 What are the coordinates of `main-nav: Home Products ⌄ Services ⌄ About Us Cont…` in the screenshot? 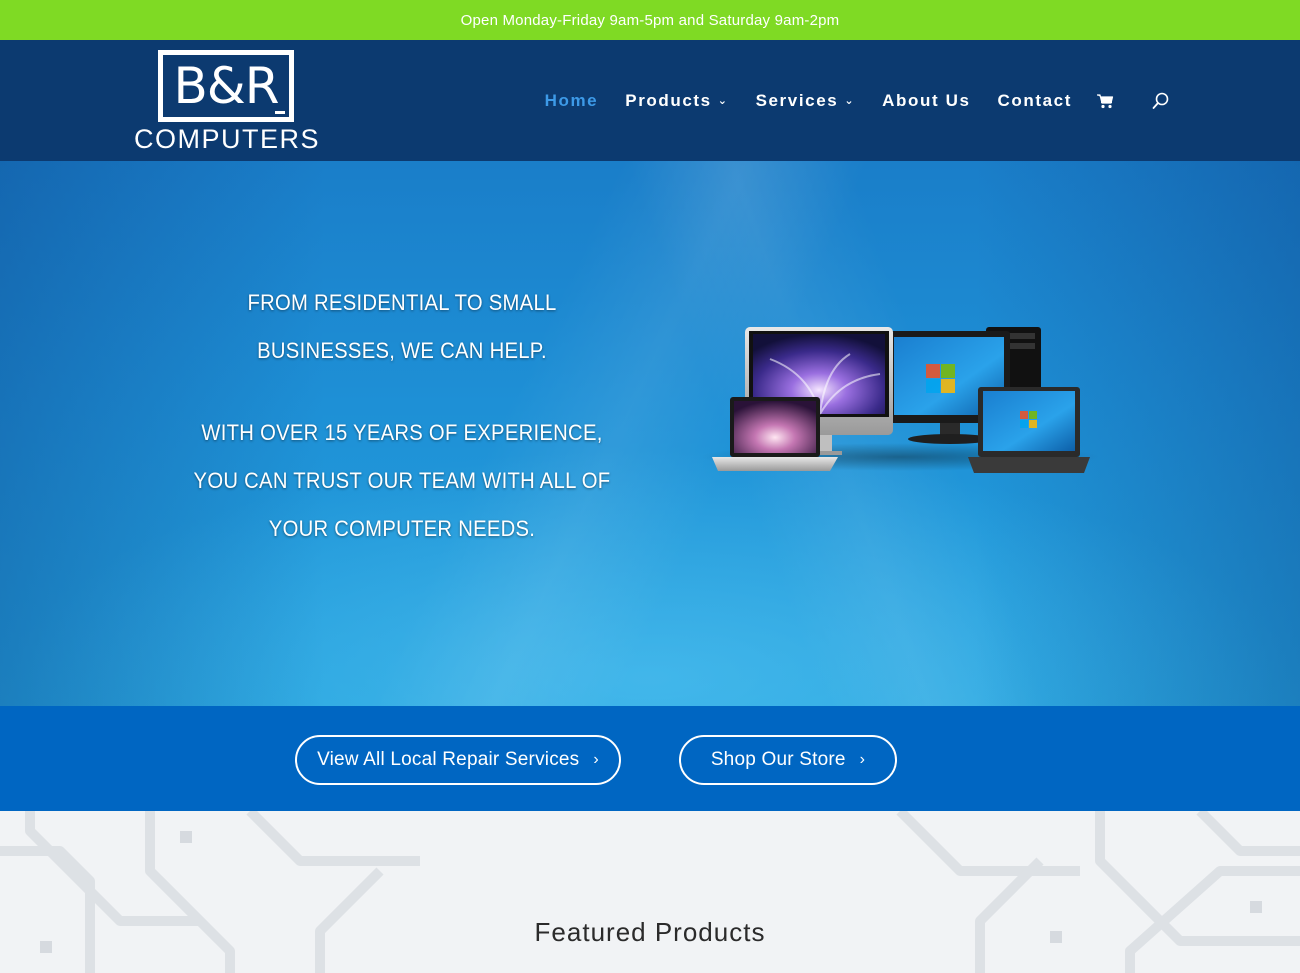 It's located at (844, 100).